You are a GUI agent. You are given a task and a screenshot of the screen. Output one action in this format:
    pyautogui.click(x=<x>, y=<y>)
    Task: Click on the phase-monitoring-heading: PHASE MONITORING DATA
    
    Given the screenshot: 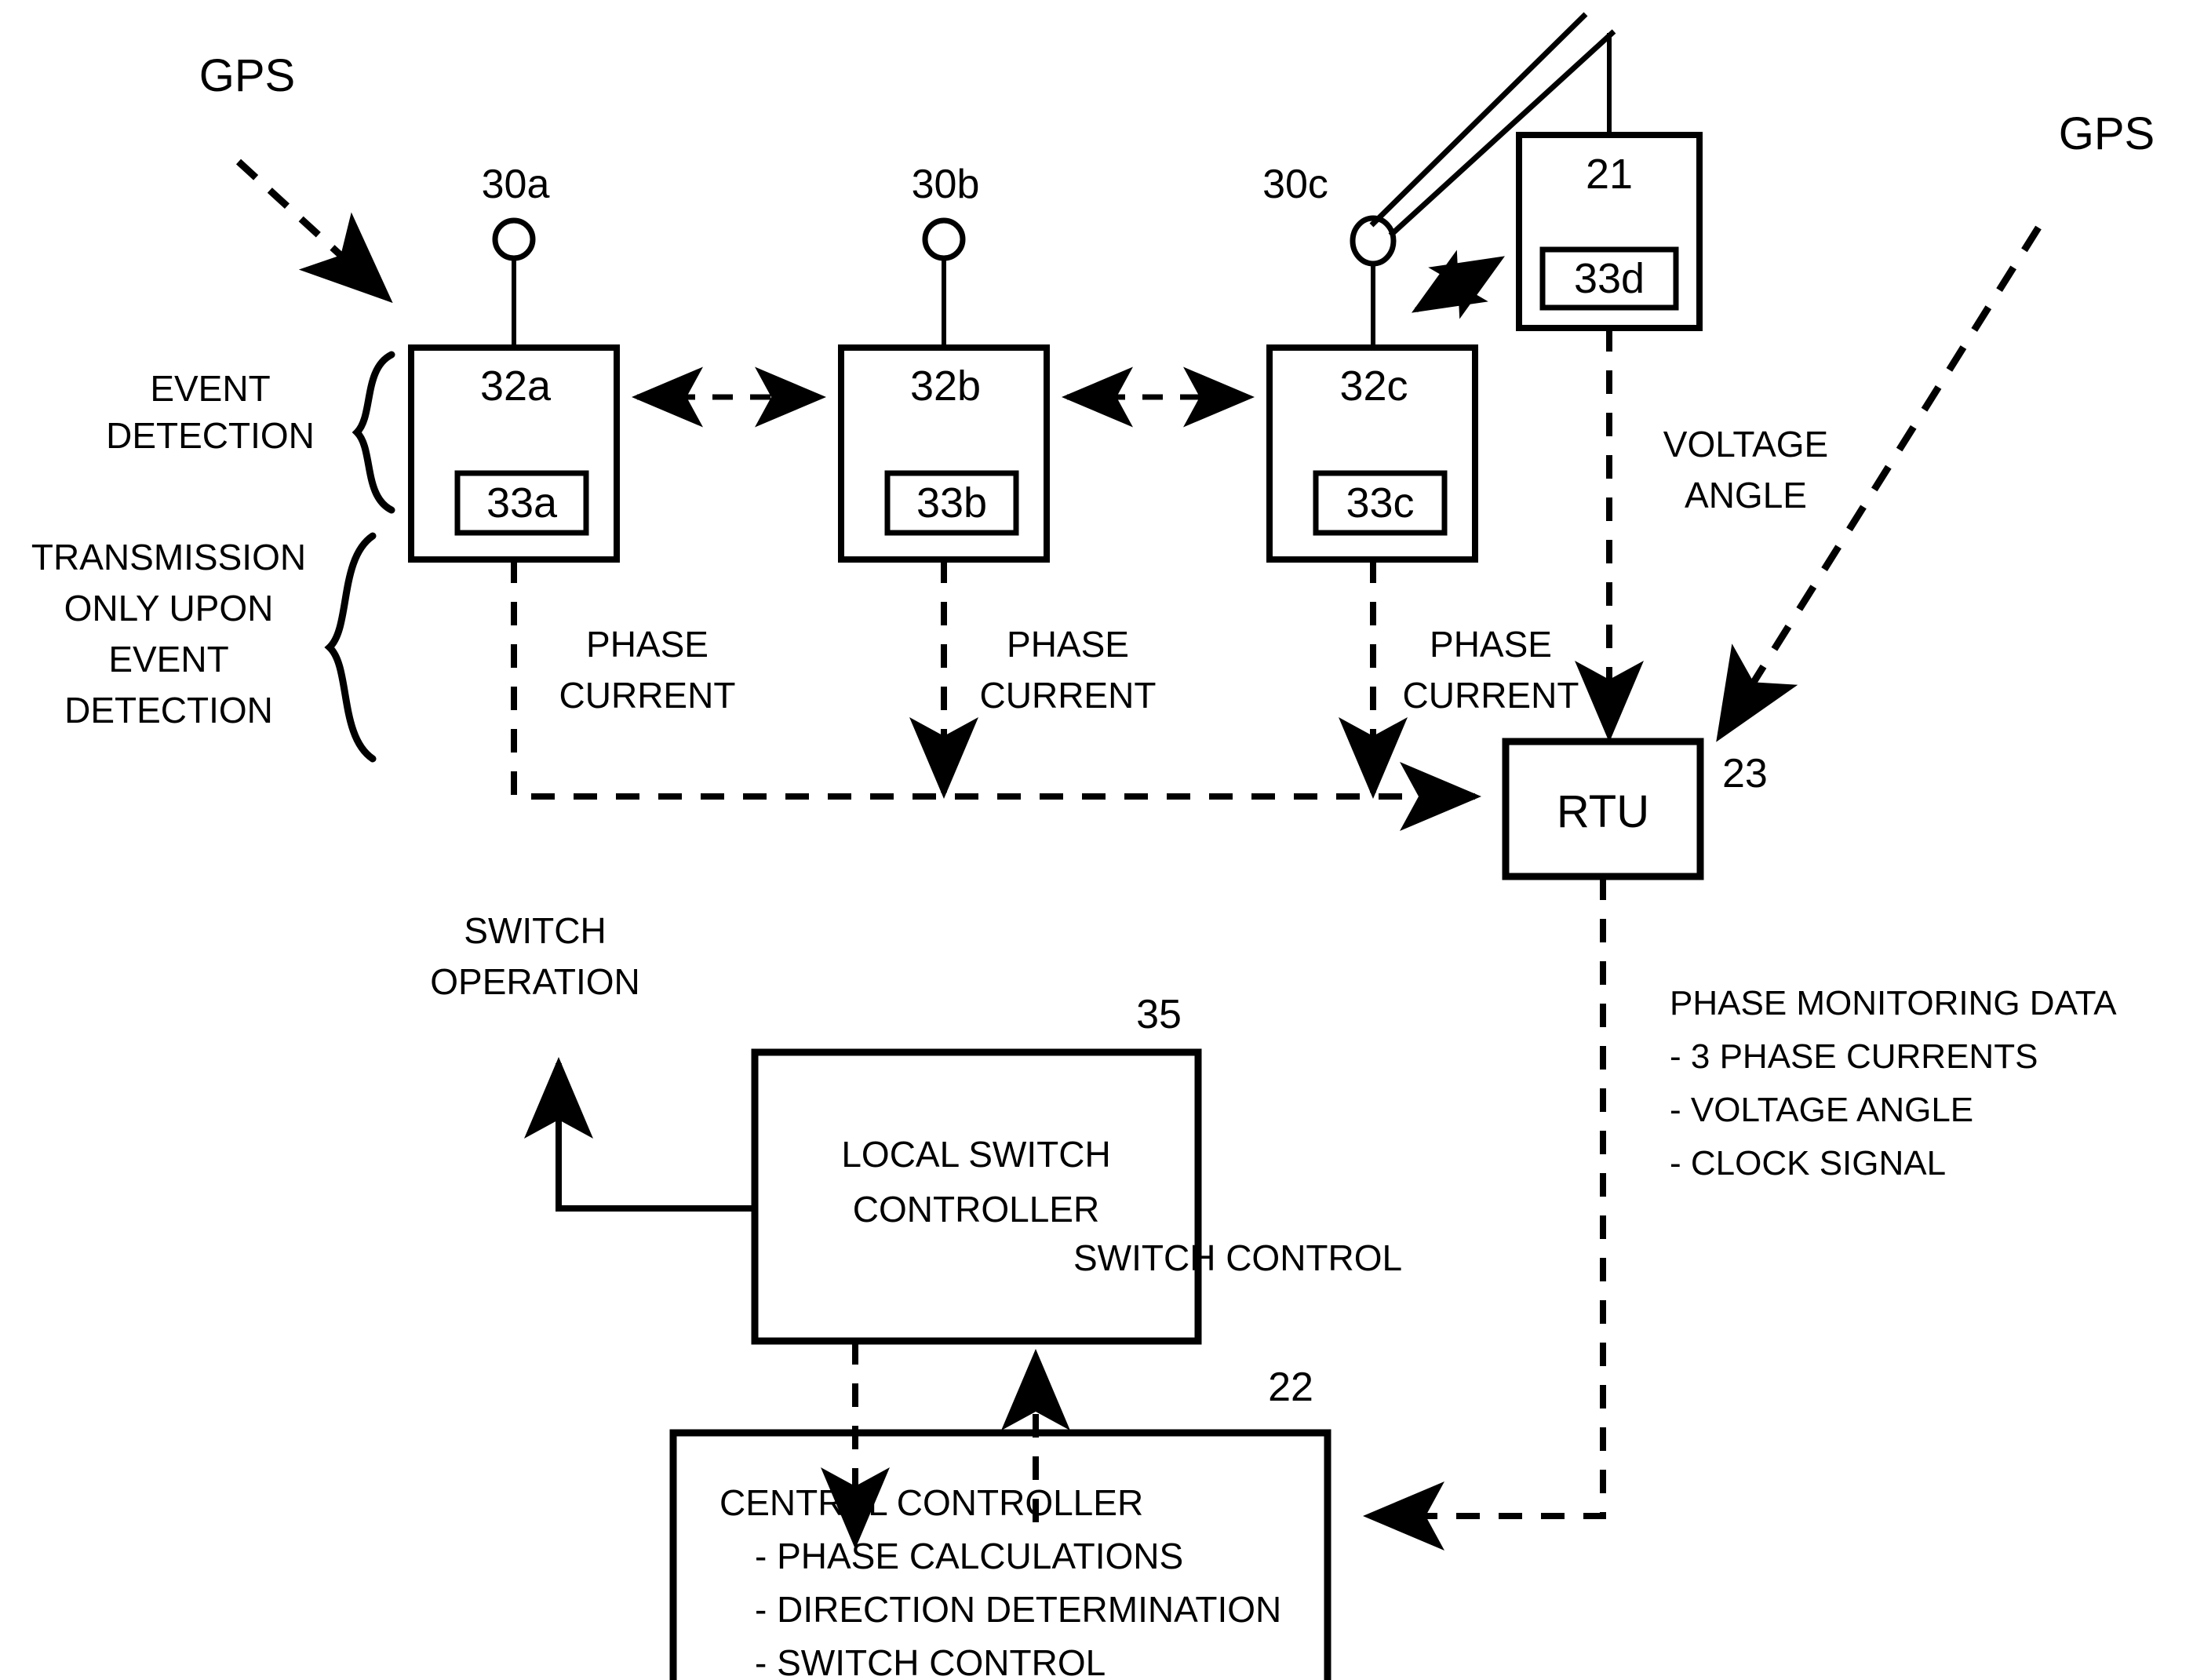 What is the action you would take?
    pyautogui.click(x=1893, y=1003)
    